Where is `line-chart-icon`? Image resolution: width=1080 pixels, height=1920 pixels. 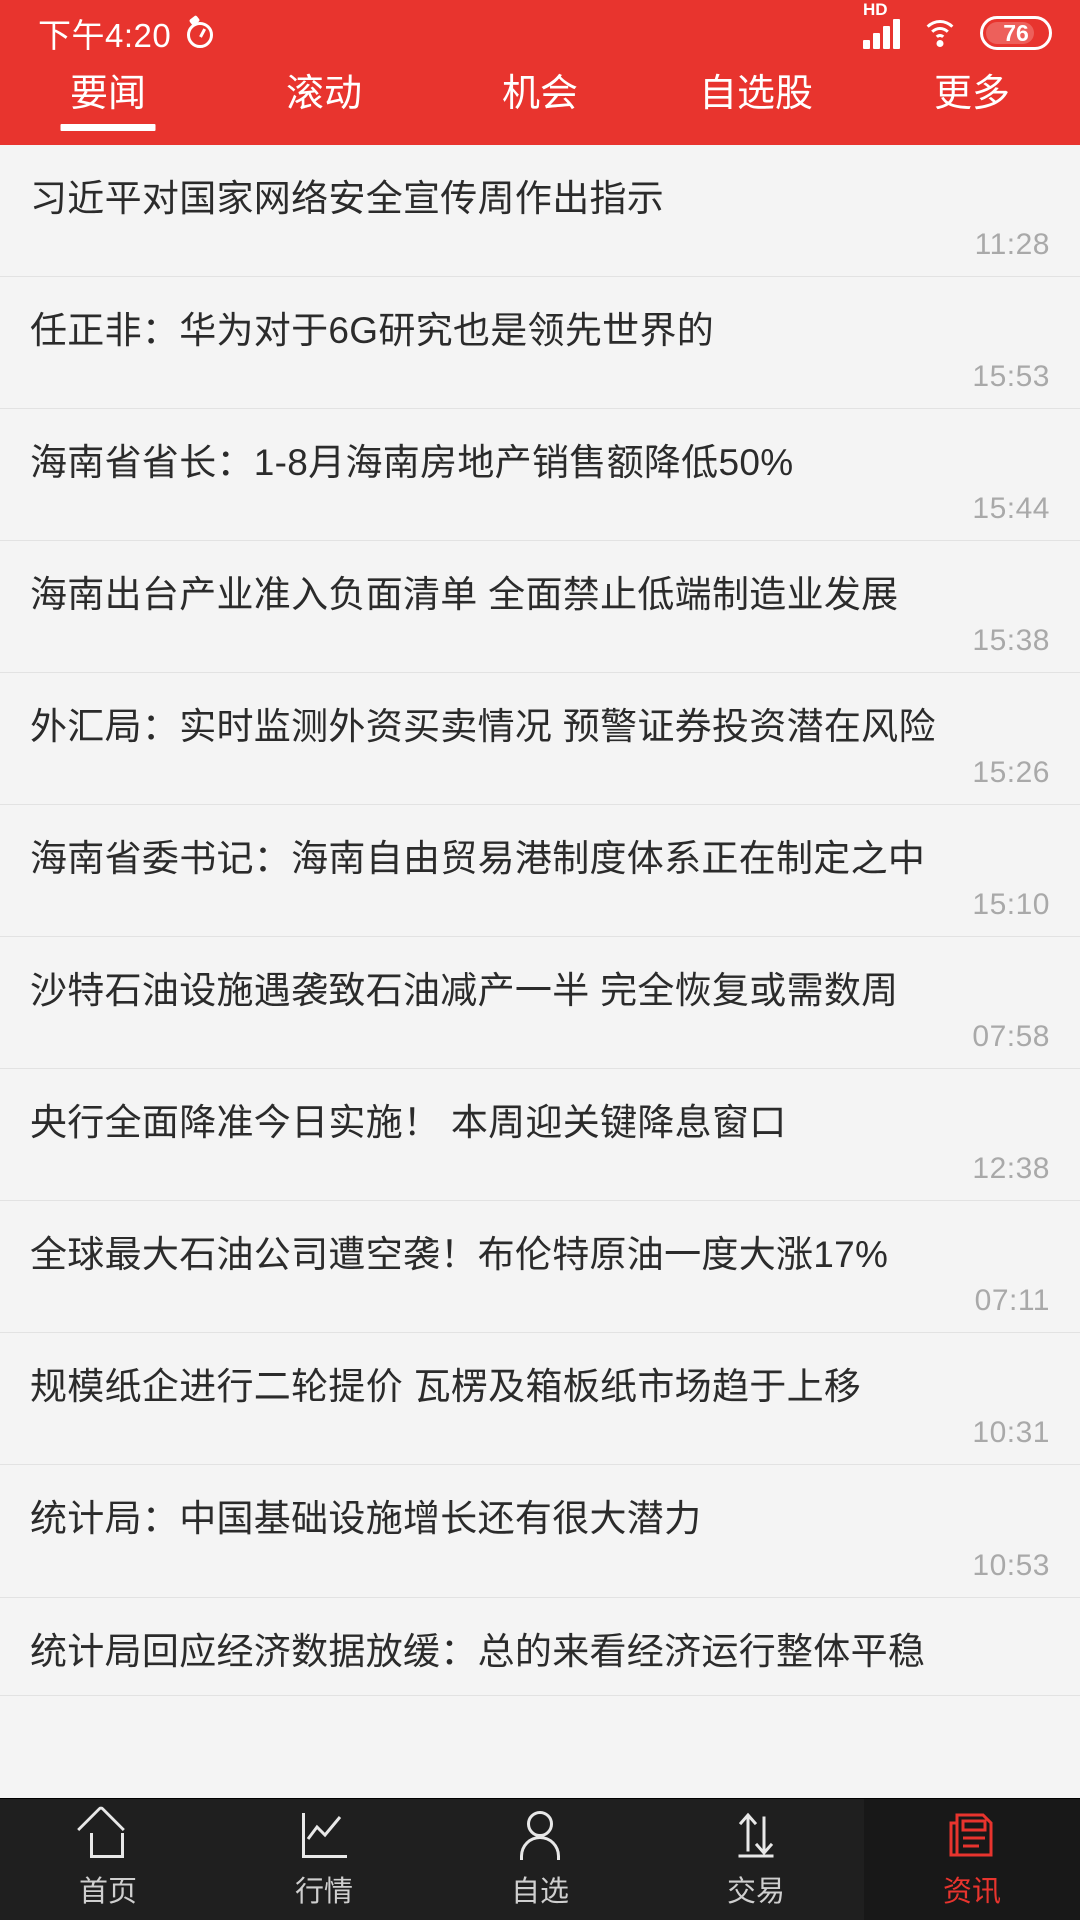
line-chart-icon is located at coordinates (324, 1835).